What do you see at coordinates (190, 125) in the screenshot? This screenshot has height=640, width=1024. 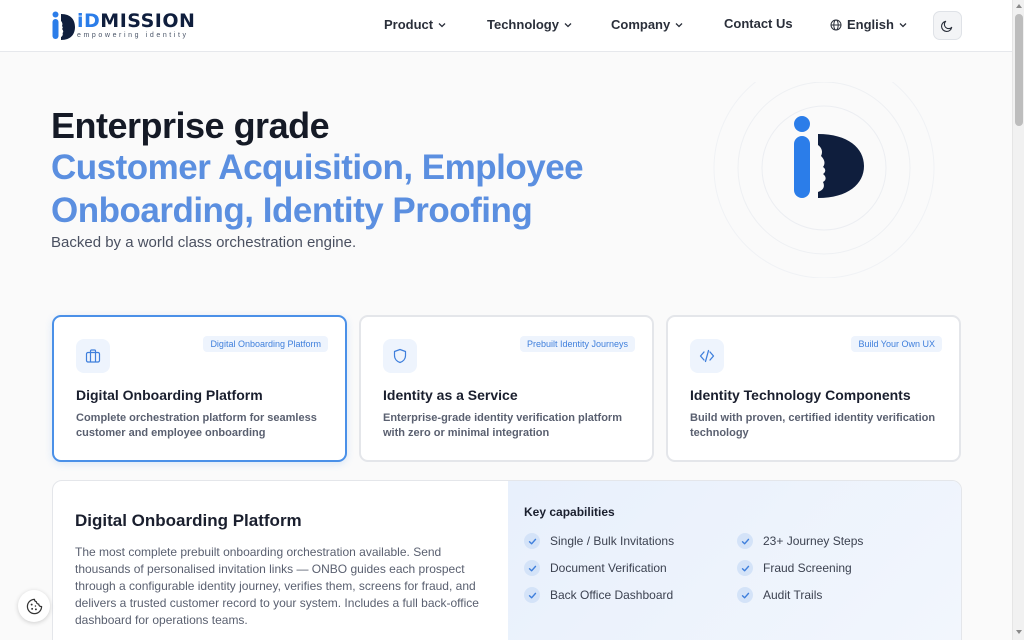 I see `hero-title: Enterprise grade` at bounding box center [190, 125].